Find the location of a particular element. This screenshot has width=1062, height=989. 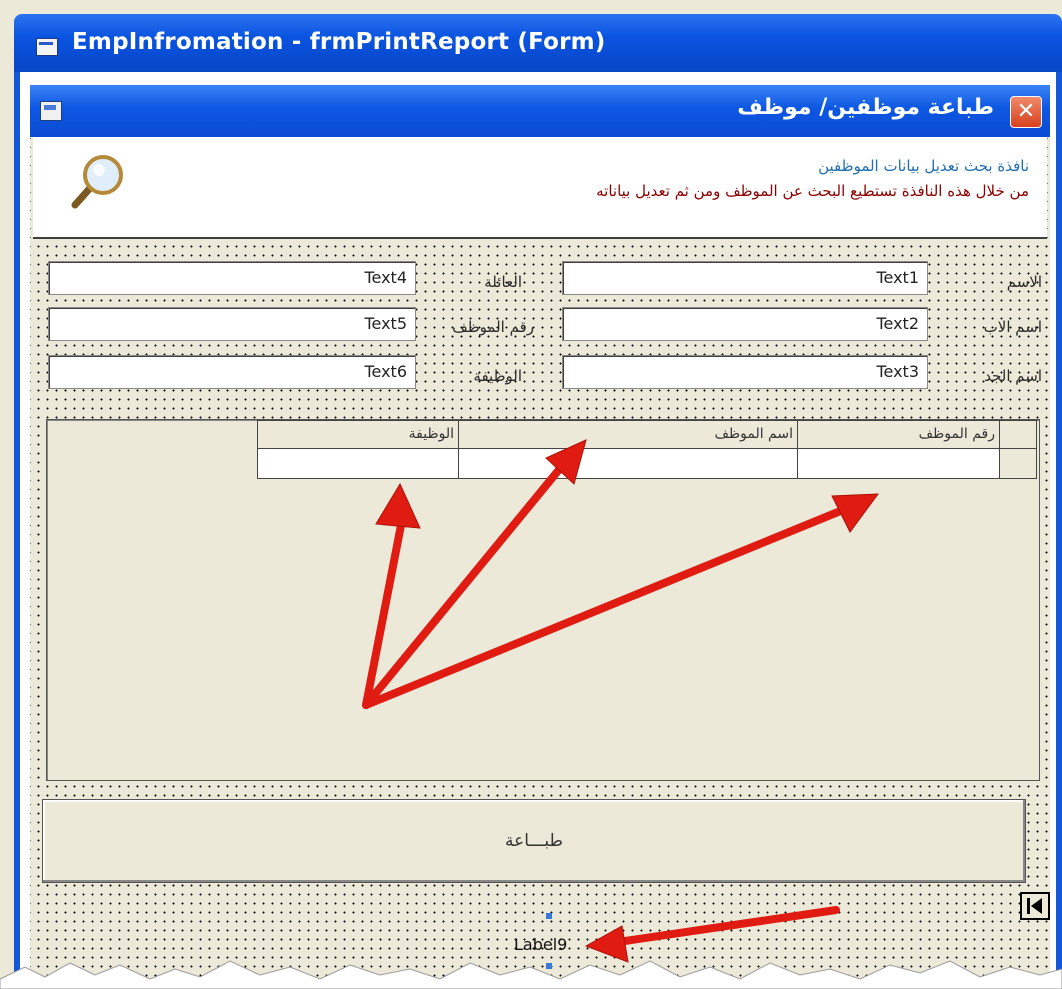

grid-cell-employee-number is located at coordinates (898, 463).